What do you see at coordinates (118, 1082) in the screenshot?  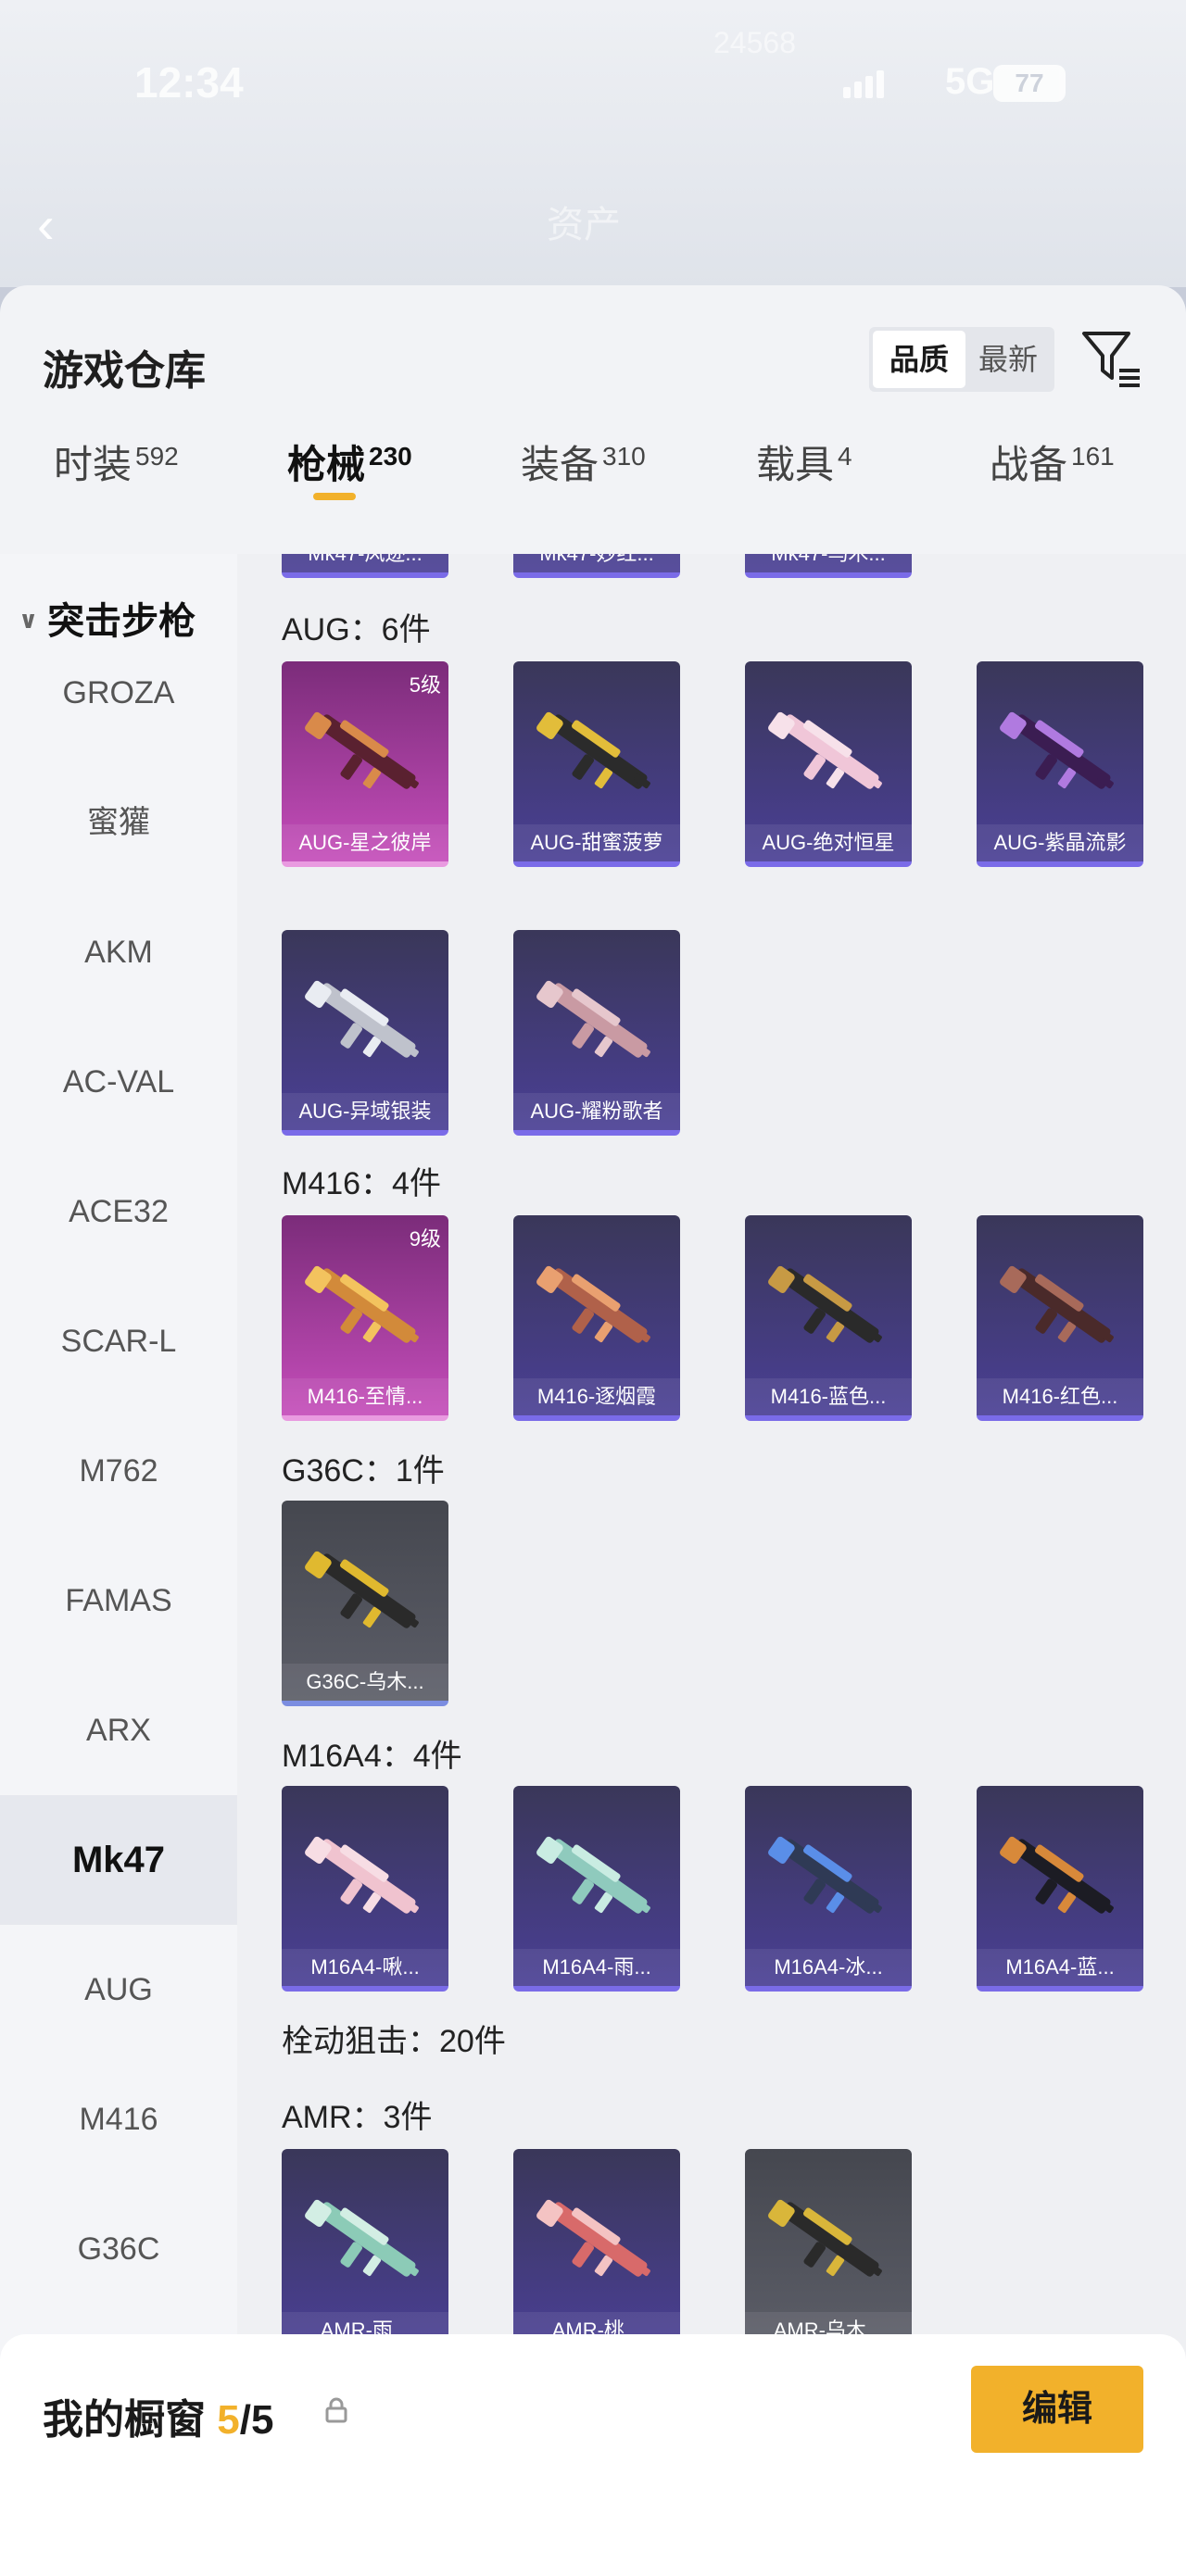 I see `sidebar-item-ac-val: AC-VAL` at bounding box center [118, 1082].